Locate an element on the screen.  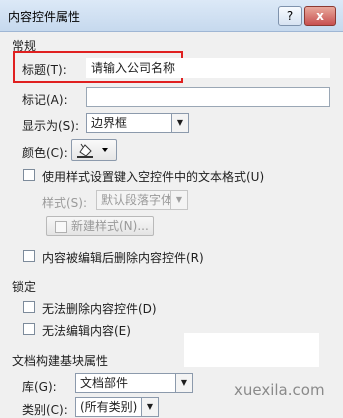
no-delete-checkbox is located at coordinates (29, 307).